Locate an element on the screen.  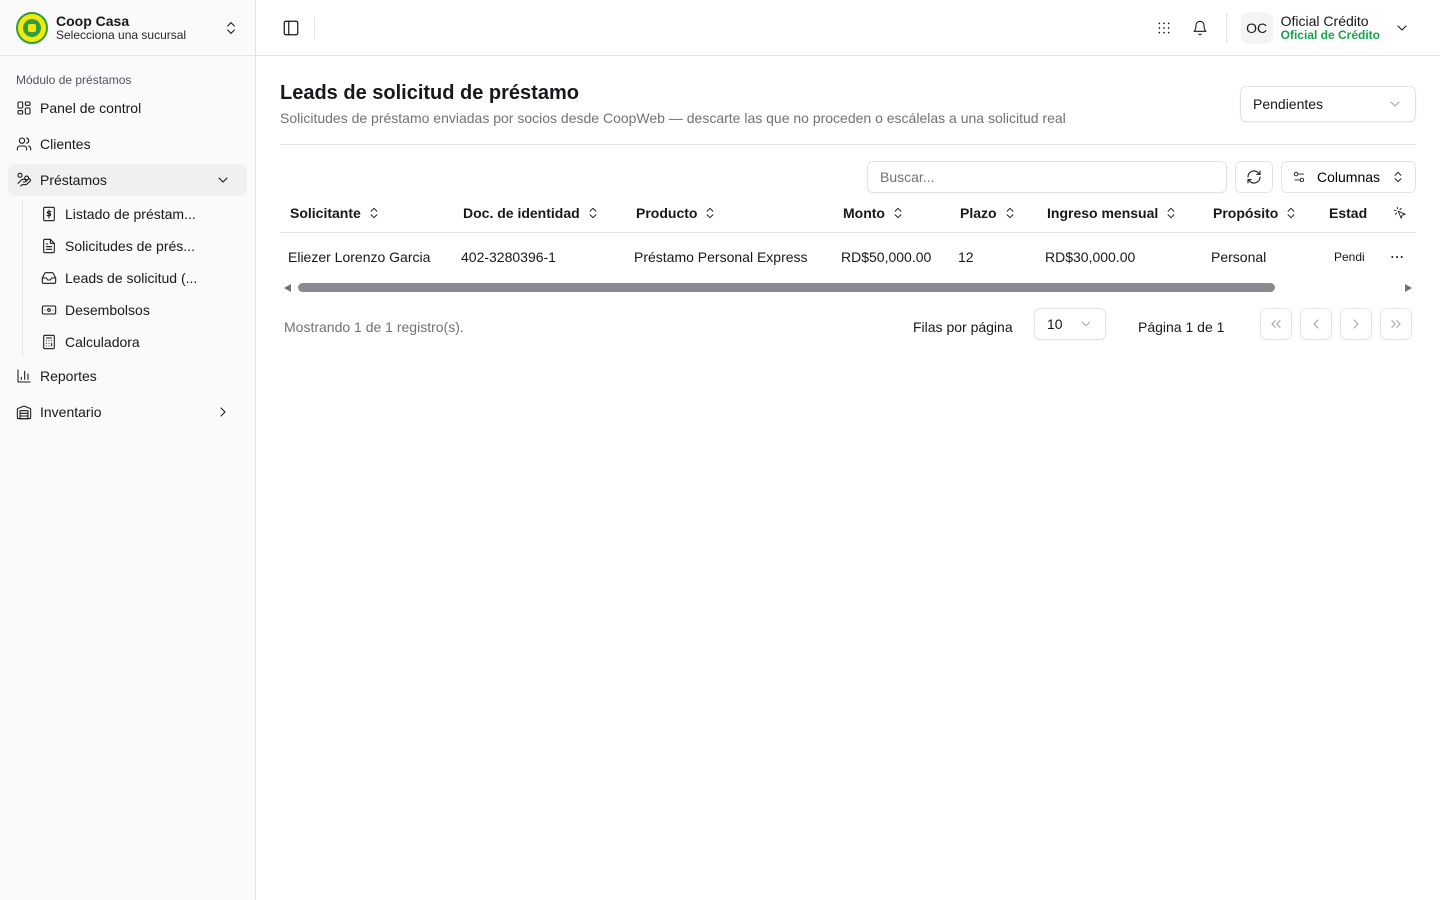
user-role: Oficial de Crédito is located at coordinates (1330, 34).